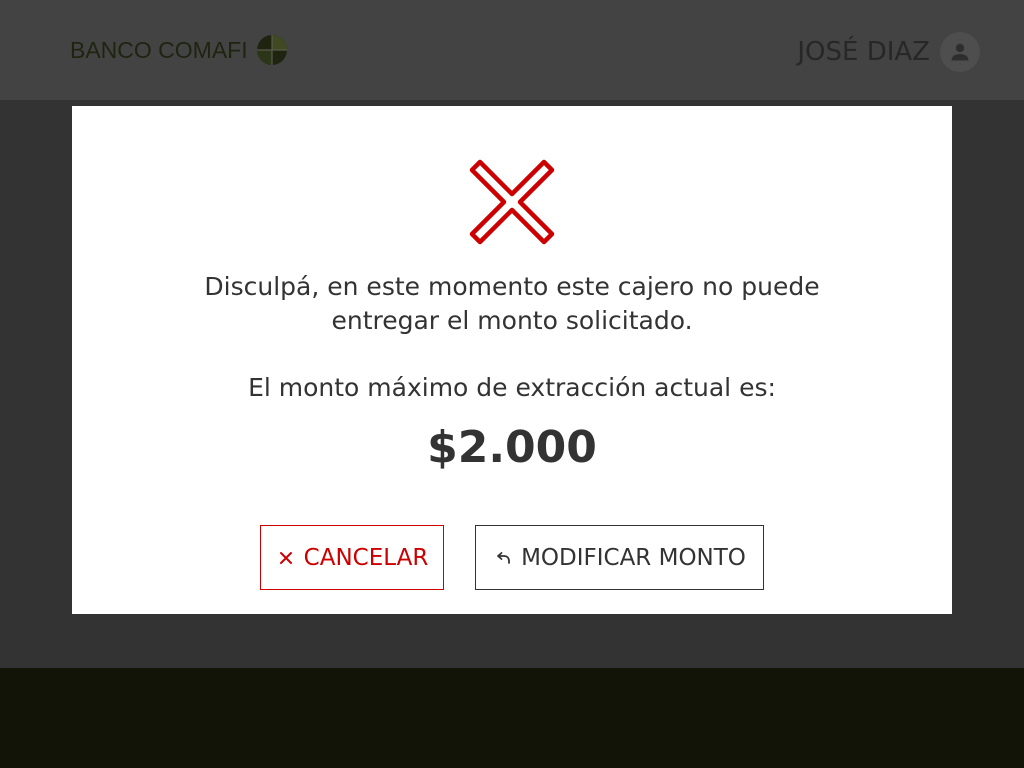 Image resolution: width=1024 pixels, height=768 pixels. Describe the element at coordinates (512, 387) in the screenshot. I see `max-amount-label: El monto máximo de extracción actual es:` at that location.